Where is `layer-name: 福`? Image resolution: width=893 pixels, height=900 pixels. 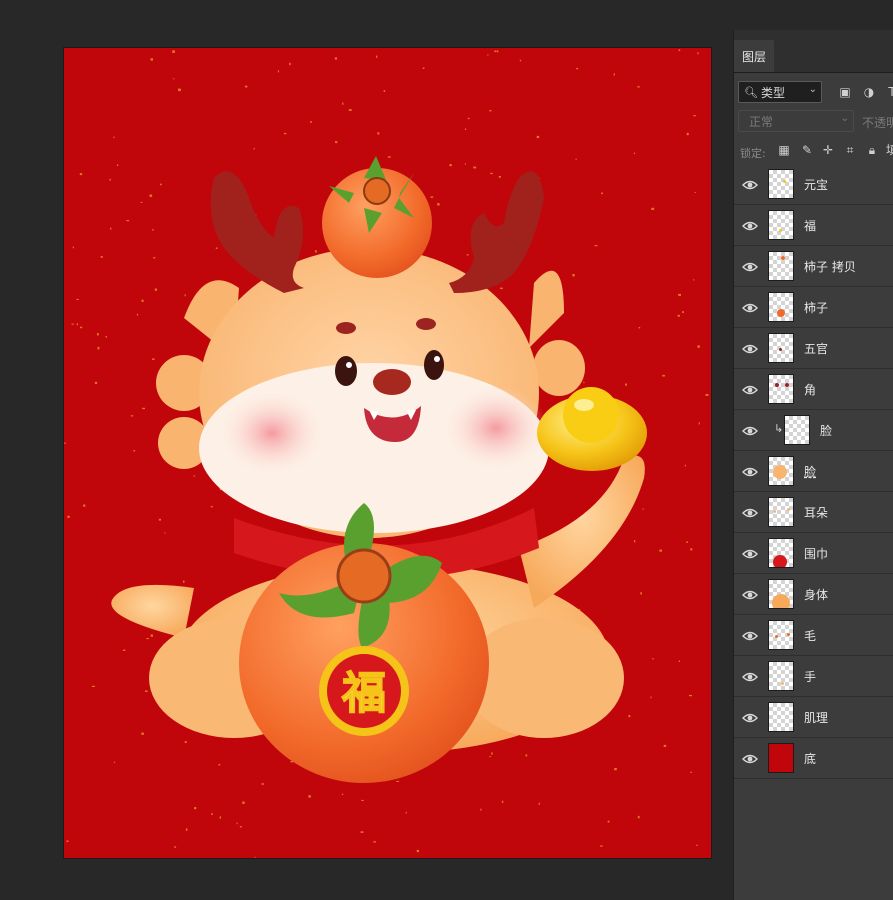 layer-name: 福 is located at coordinates (810, 225).